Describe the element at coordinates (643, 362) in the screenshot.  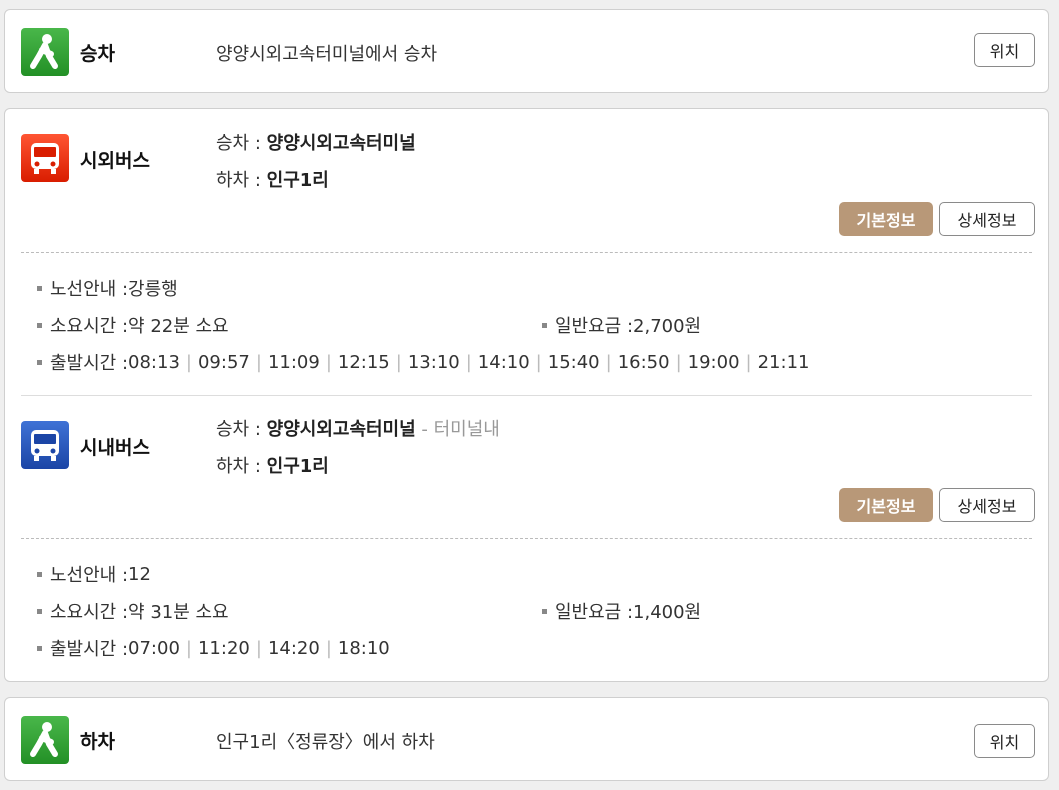
I see `departure-time: 16:50` at that location.